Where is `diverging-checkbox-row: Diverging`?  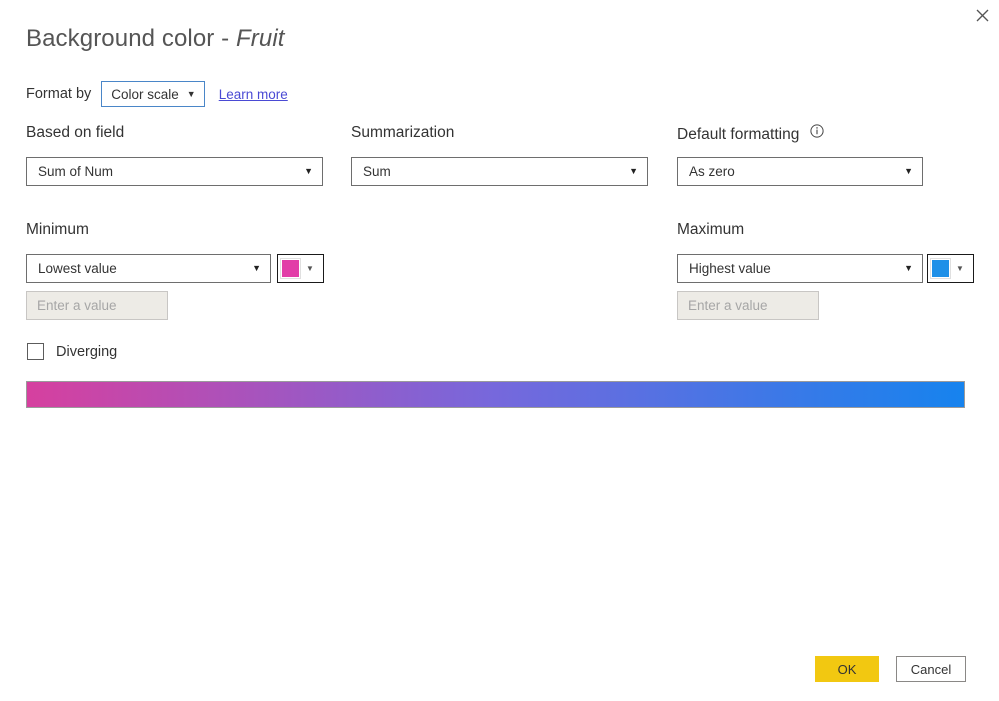 diverging-checkbox-row: Diverging is located at coordinates (72, 351).